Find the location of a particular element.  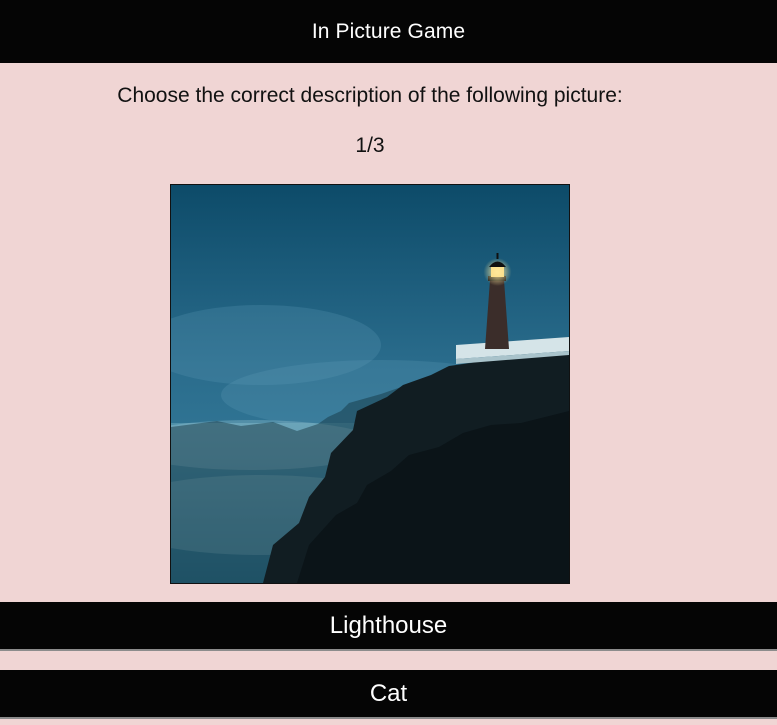

answer-button-cat: Cat is located at coordinates (388, 694).